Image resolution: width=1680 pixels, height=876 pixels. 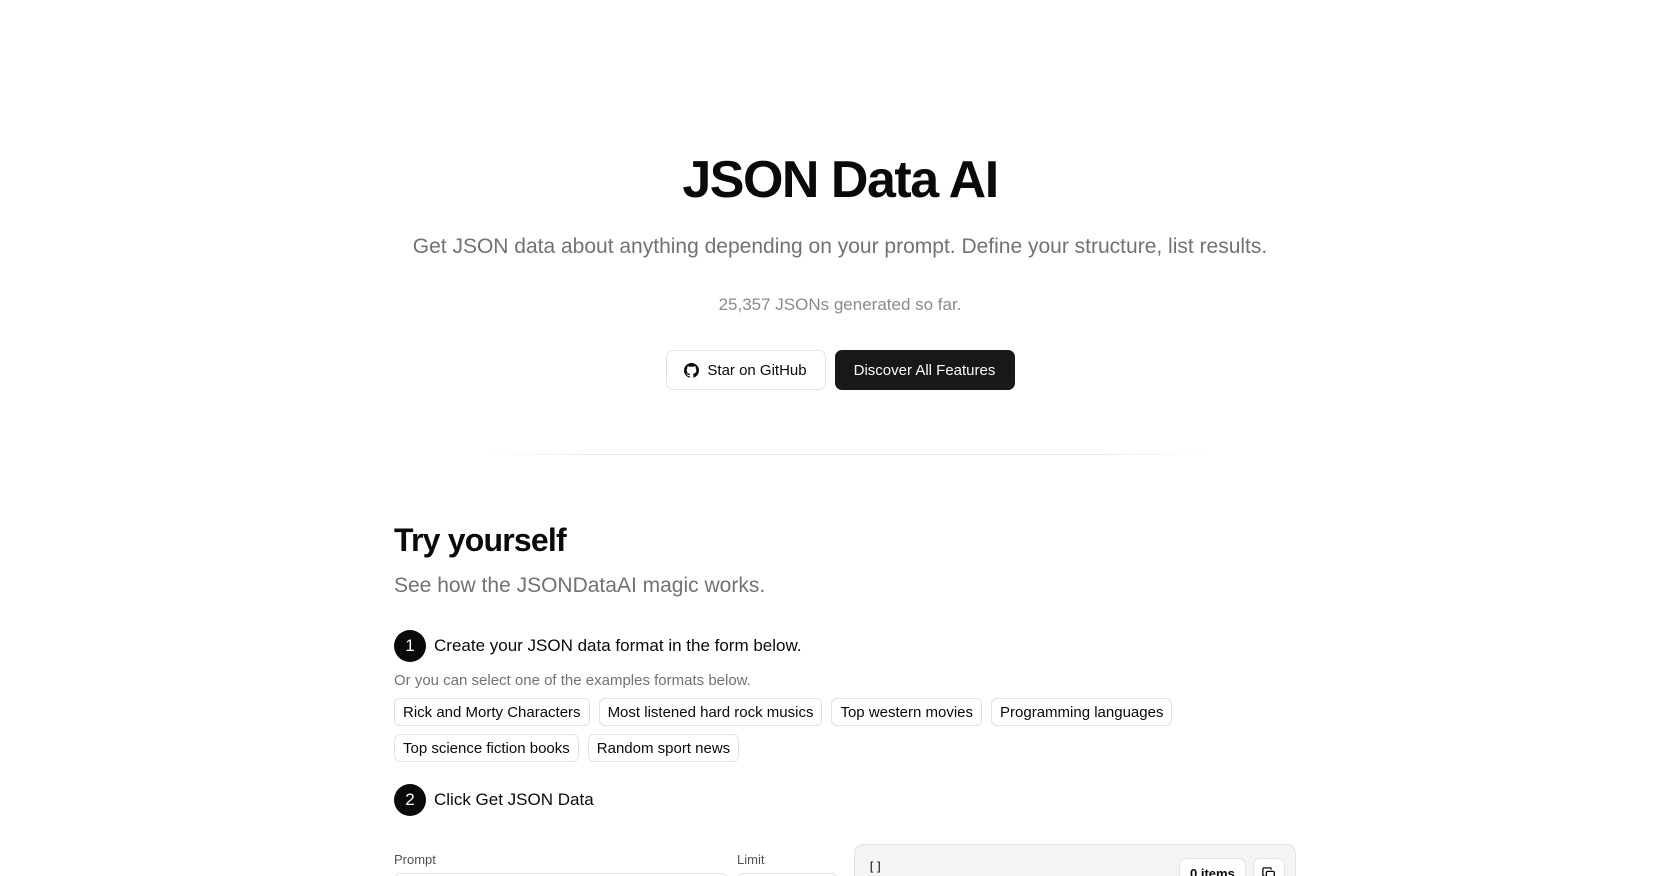 What do you see at coordinates (757, 370) in the screenshot?
I see `star-github-label: Star on GitHub` at bounding box center [757, 370].